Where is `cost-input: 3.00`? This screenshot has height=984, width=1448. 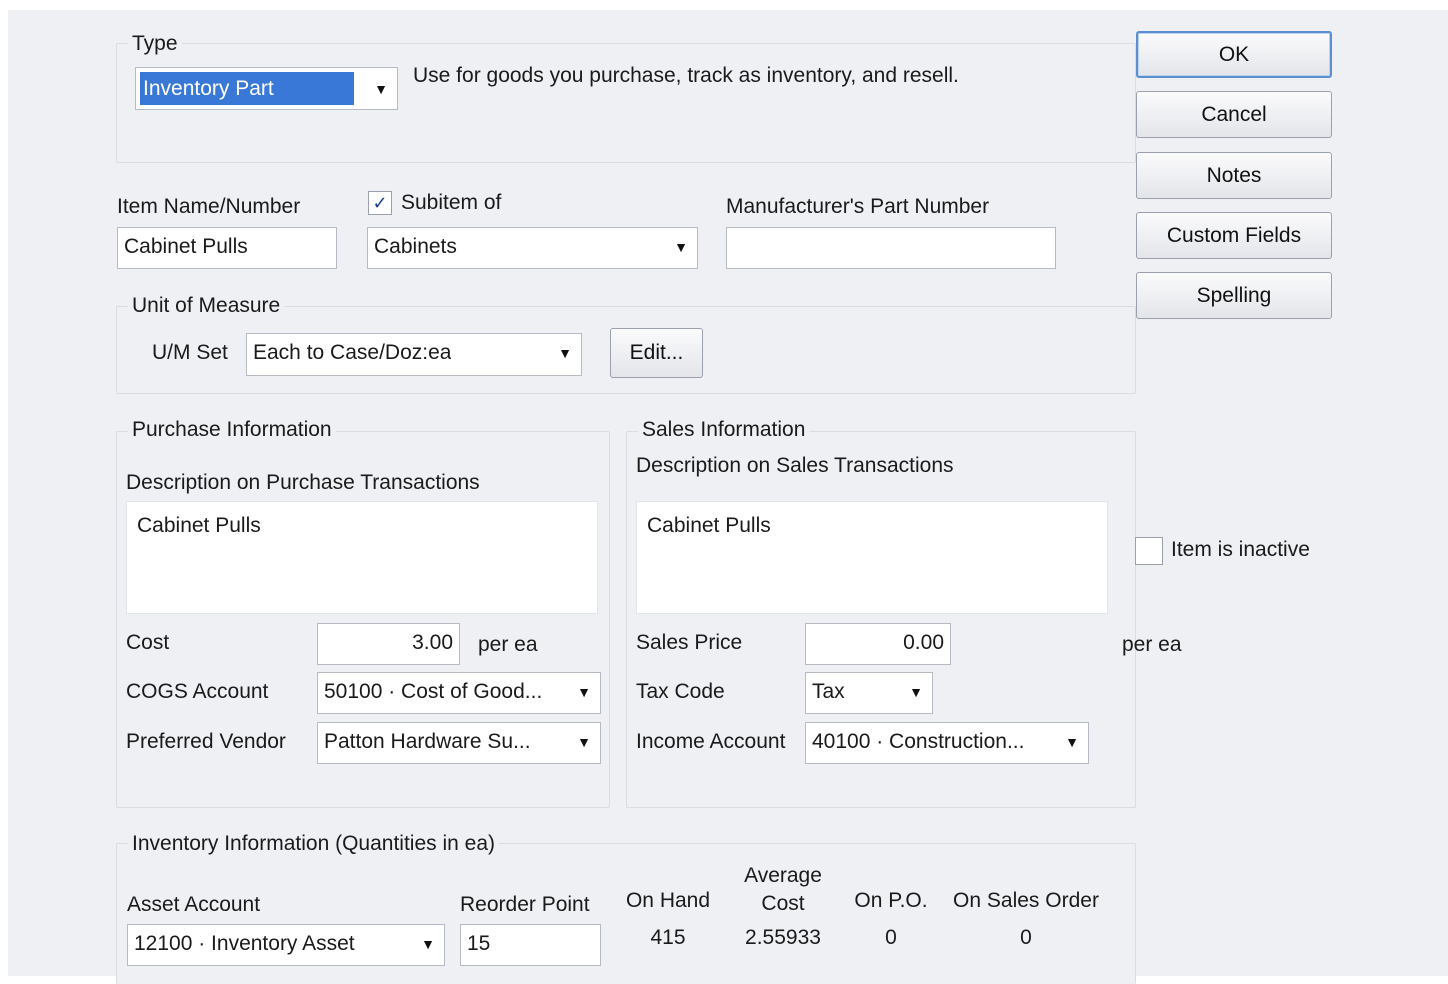
cost-input: 3.00 is located at coordinates (388, 644).